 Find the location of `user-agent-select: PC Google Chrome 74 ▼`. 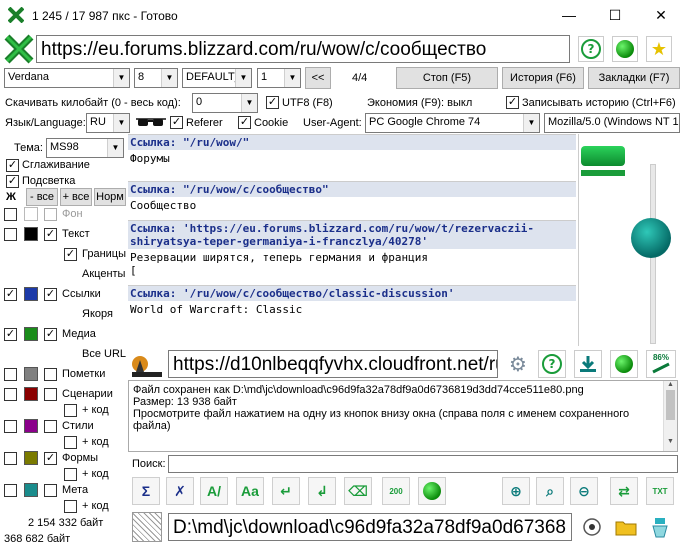

user-agent-select: PC Google Chrome 74 ▼ is located at coordinates (452, 123).